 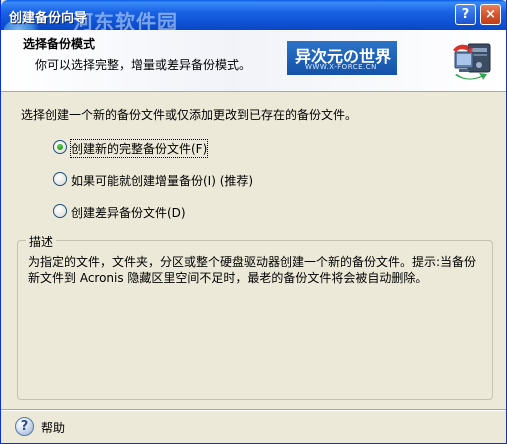 I want to click on radio-incremental-backup, so click(x=60, y=179).